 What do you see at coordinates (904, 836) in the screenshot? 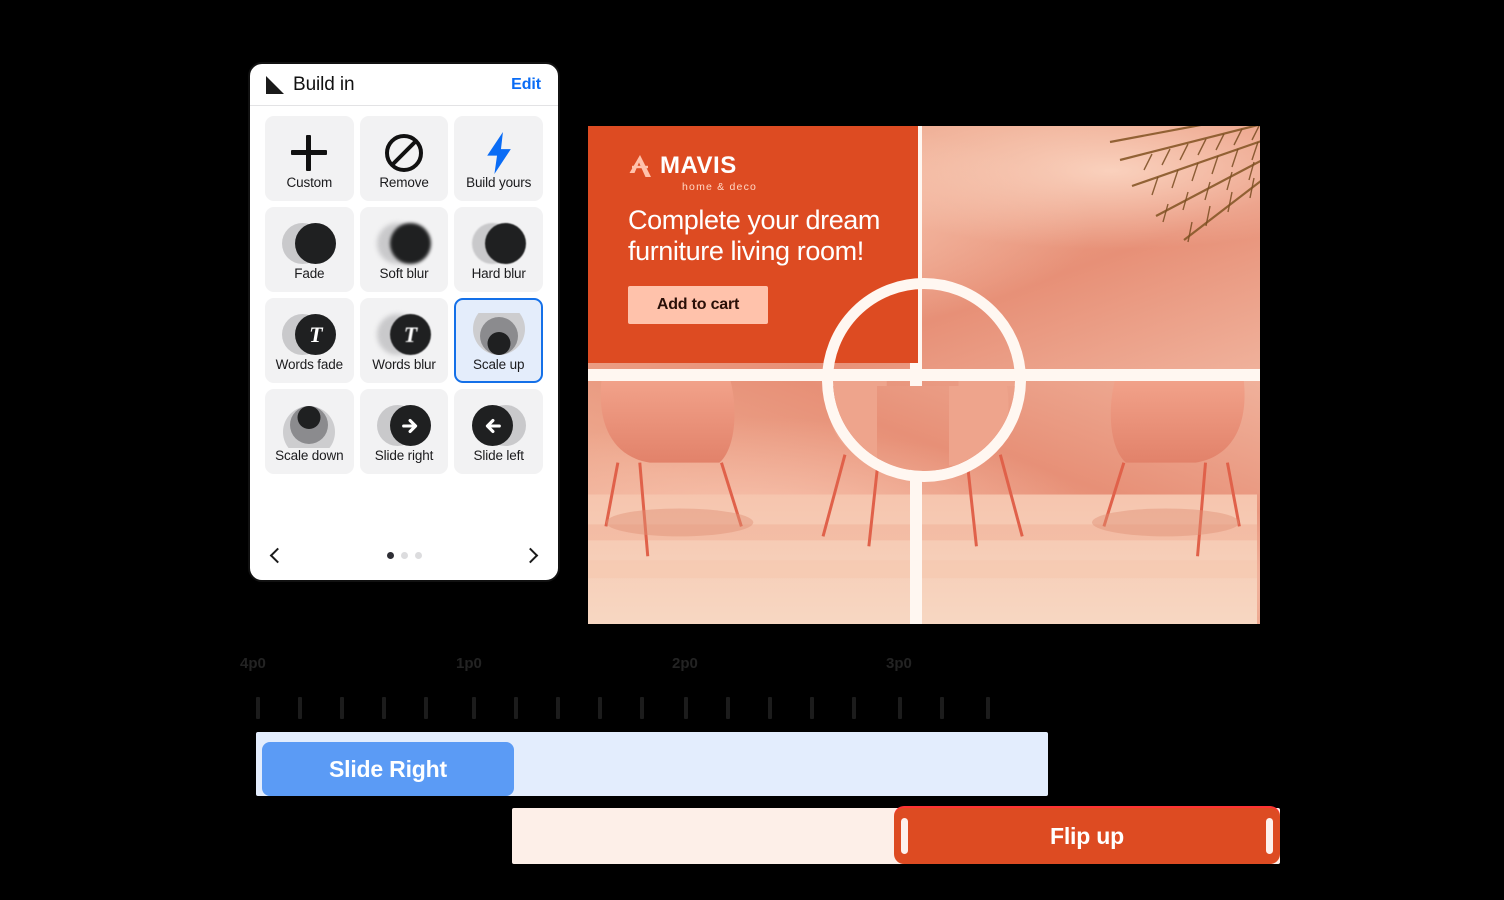
I see `clip-handle-left` at bounding box center [904, 836].